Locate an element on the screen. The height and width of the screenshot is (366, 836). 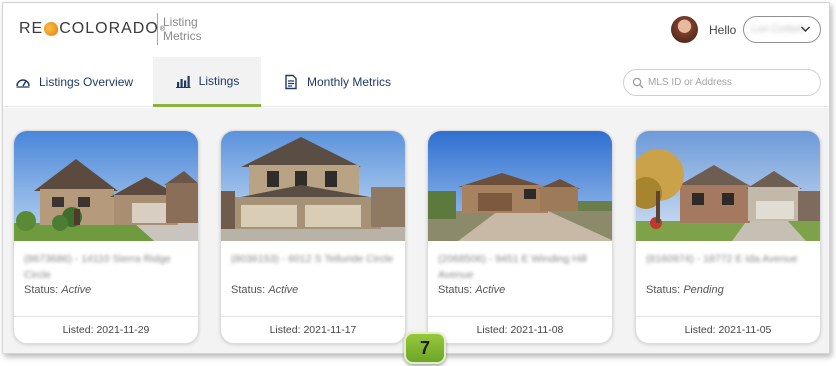
listed-date: Listed: 2021-11-05 is located at coordinates (728, 329).